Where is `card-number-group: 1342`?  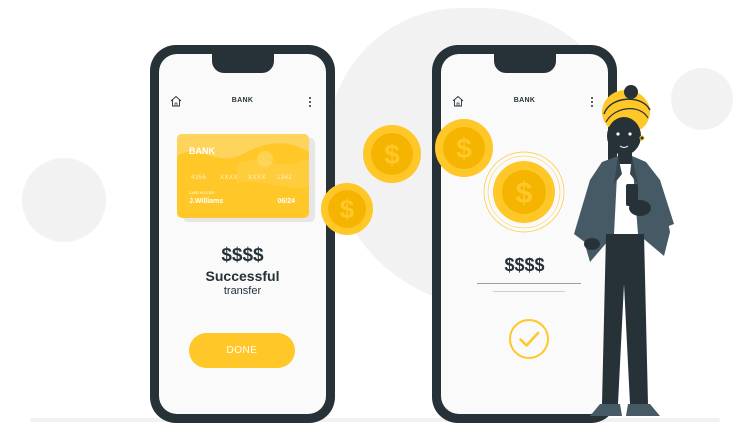 card-number-group: 1342 is located at coordinates (285, 178).